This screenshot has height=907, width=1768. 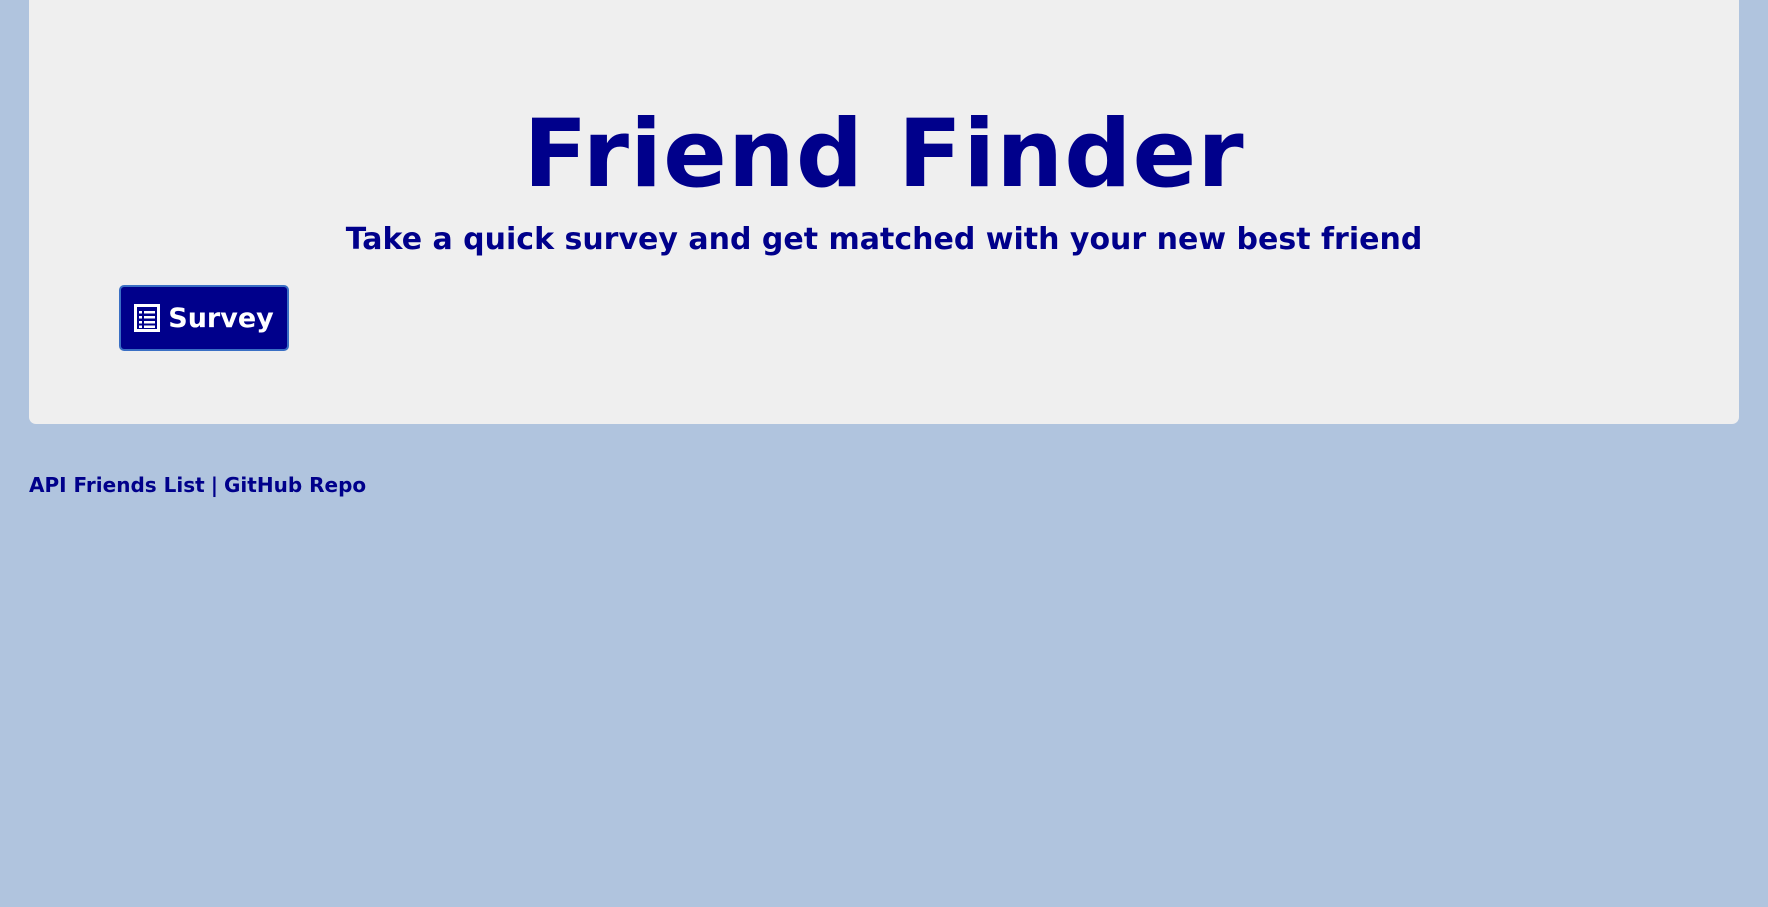 What do you see at coordinates (884, 154) in the screenshot?
I see `page-title: Friend Finder` at bounding box center [884, 154].